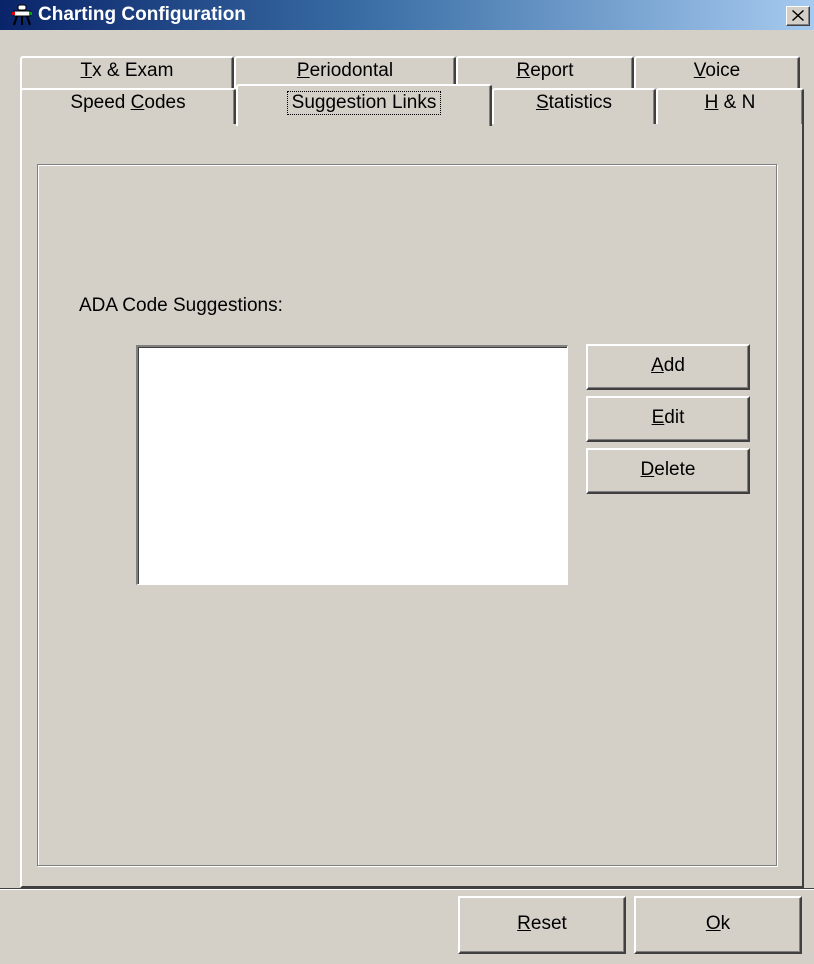 This screenshot has height=964, width=814. Describe the element at coordinates (128, 102) in the screenshot. I see `tab-label: Speed Codes` at that location.